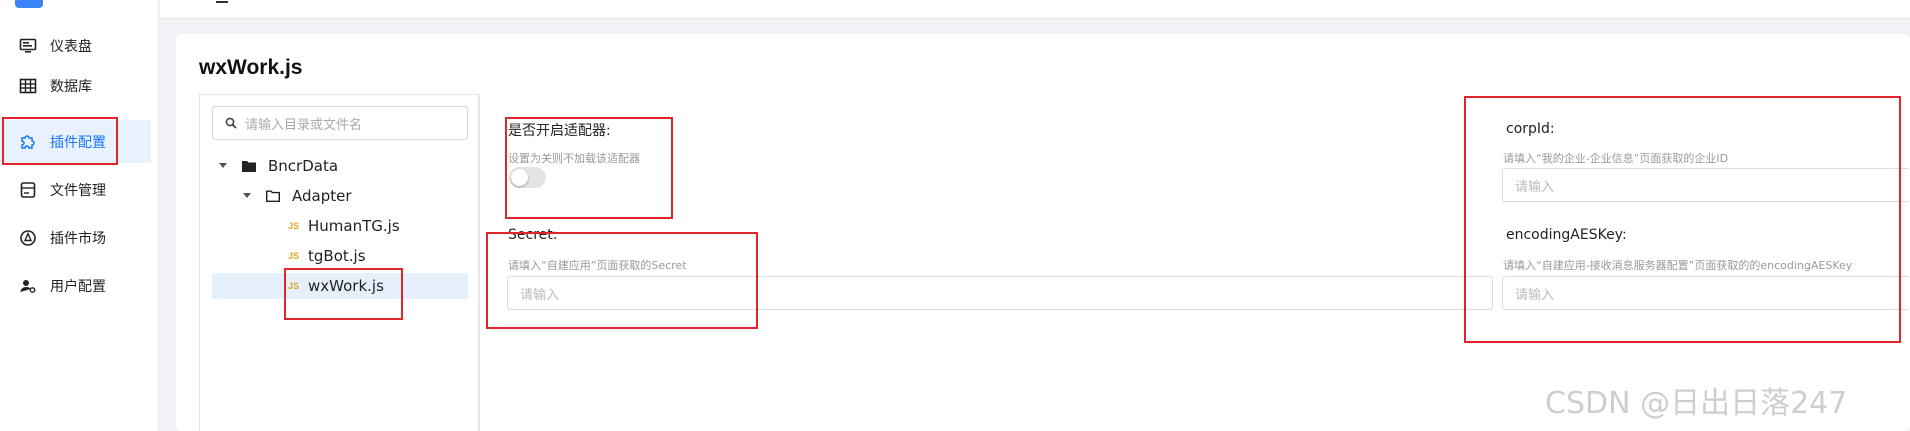 The height and width of the screenshot is (431, 1910). What do you see at coordinates (479, 262) in the screenshot?
I see `panel-divider` at bounding box center [479, 262].